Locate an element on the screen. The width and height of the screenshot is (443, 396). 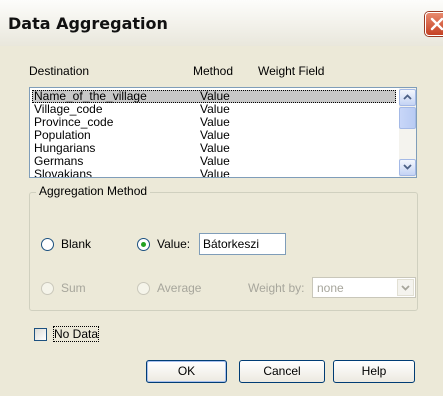
close-button is located at coordinates (434, 24).